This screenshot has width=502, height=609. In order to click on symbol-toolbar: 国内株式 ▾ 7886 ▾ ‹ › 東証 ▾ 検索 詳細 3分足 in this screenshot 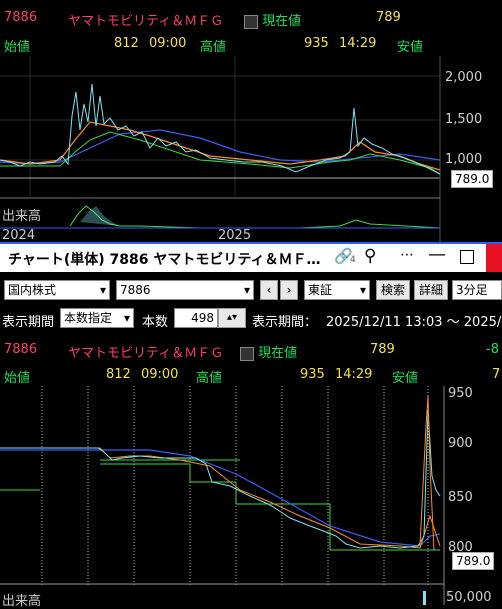, I will do `click(251, 288)`.